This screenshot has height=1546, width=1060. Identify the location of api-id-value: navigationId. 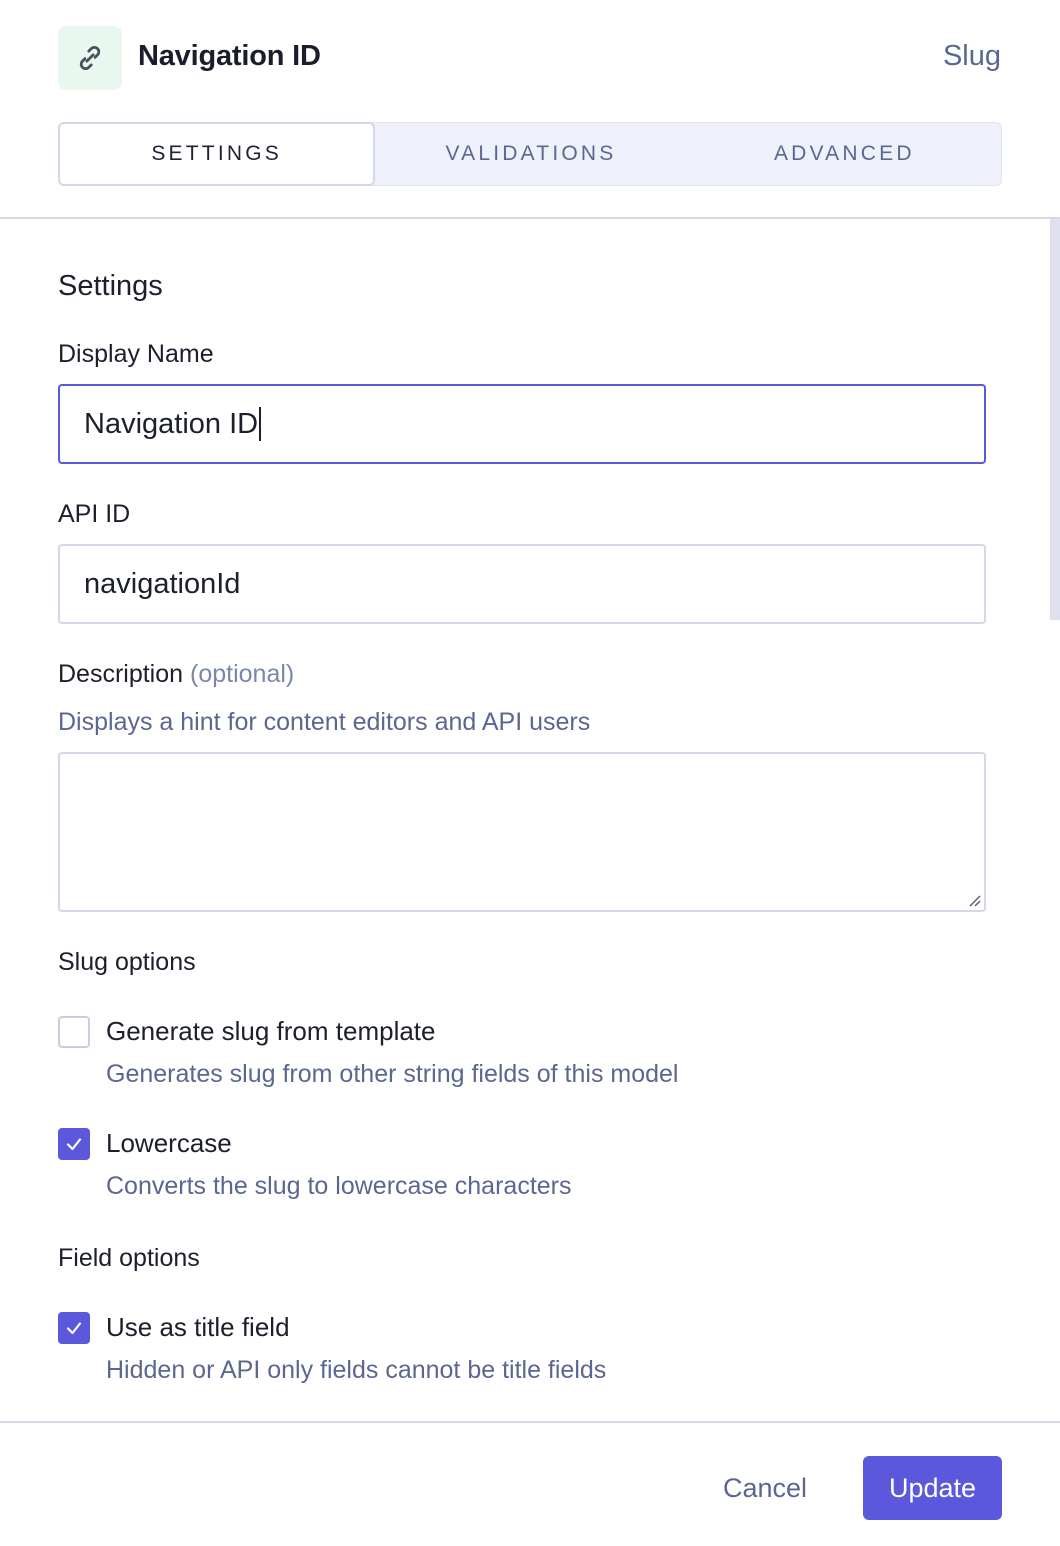
(162, 583).